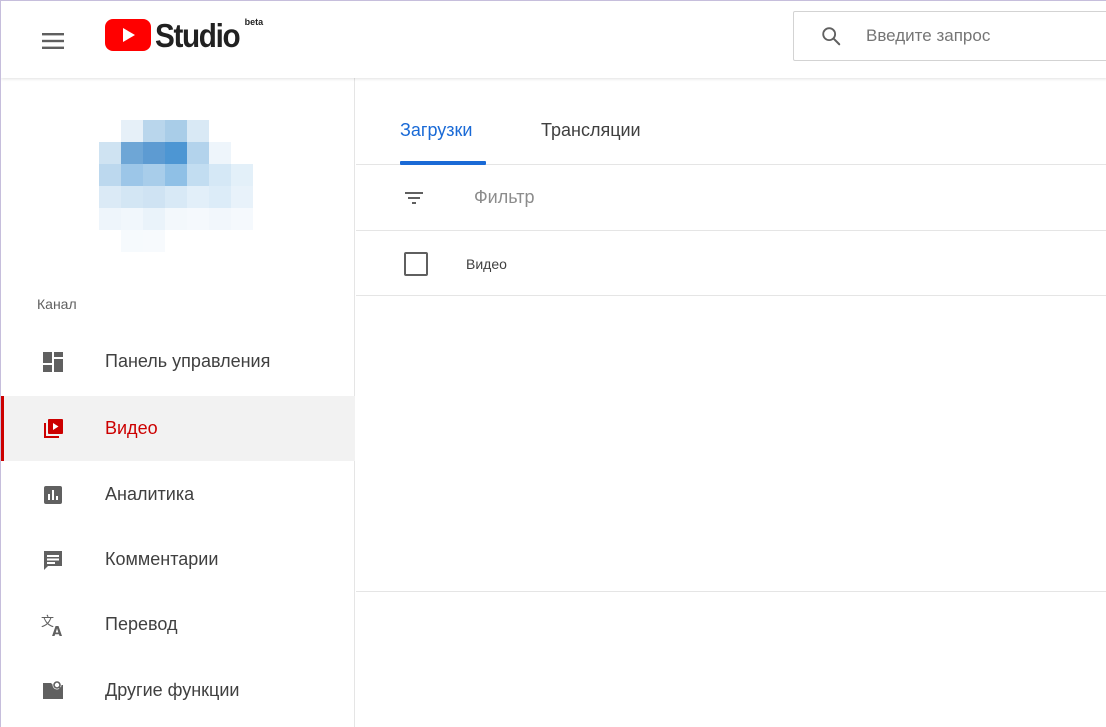  I want to click on channel-section-label: Канал, so click(57, 304).